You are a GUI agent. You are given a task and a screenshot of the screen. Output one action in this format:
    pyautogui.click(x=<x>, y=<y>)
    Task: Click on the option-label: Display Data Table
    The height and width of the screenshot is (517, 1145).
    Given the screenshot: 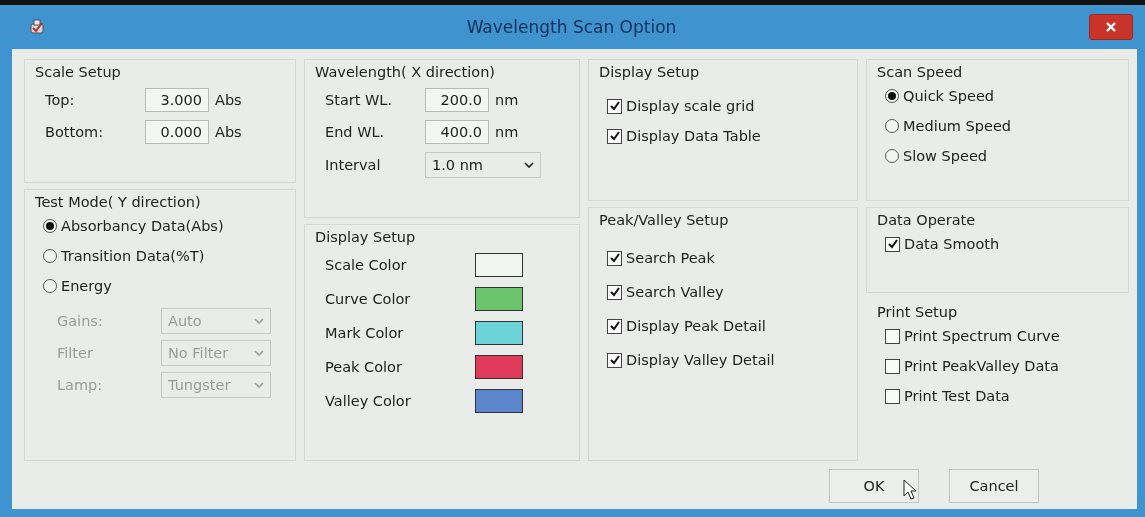 What is the action you would take?
    pyautogui.click(x=693, y=136)
    